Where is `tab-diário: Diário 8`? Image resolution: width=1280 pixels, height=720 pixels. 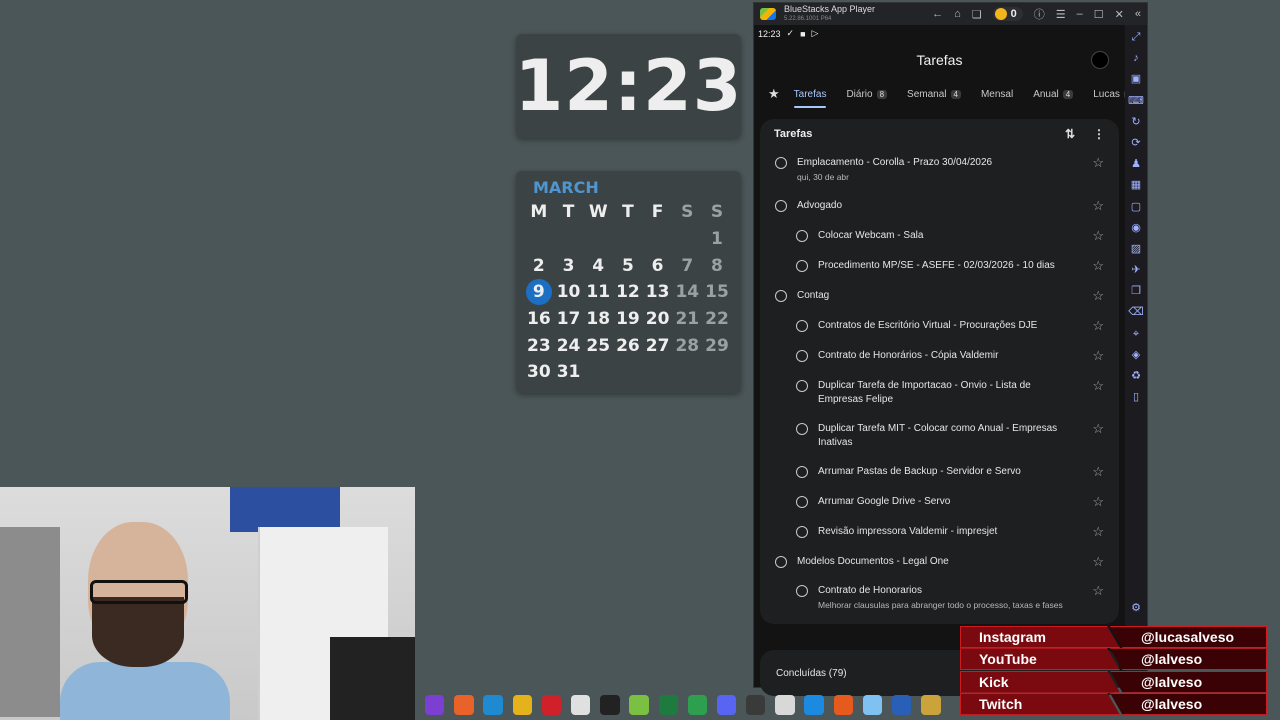
tab-diário: Diário 8 is located at coordinates (867, 94).